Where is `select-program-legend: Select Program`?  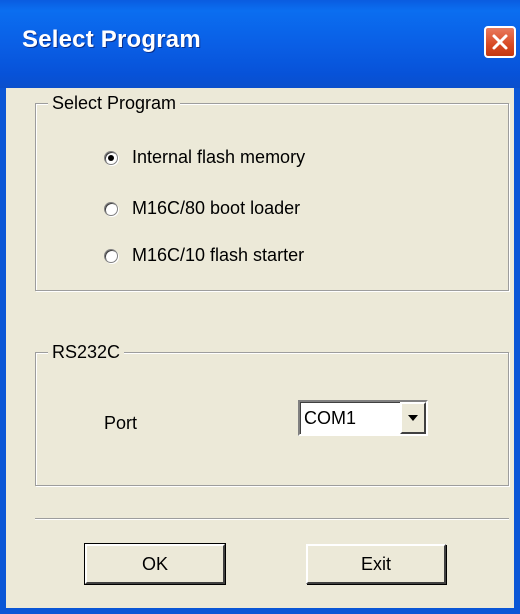 select-program-legend: Select Program is located at coordinates (114, 103).